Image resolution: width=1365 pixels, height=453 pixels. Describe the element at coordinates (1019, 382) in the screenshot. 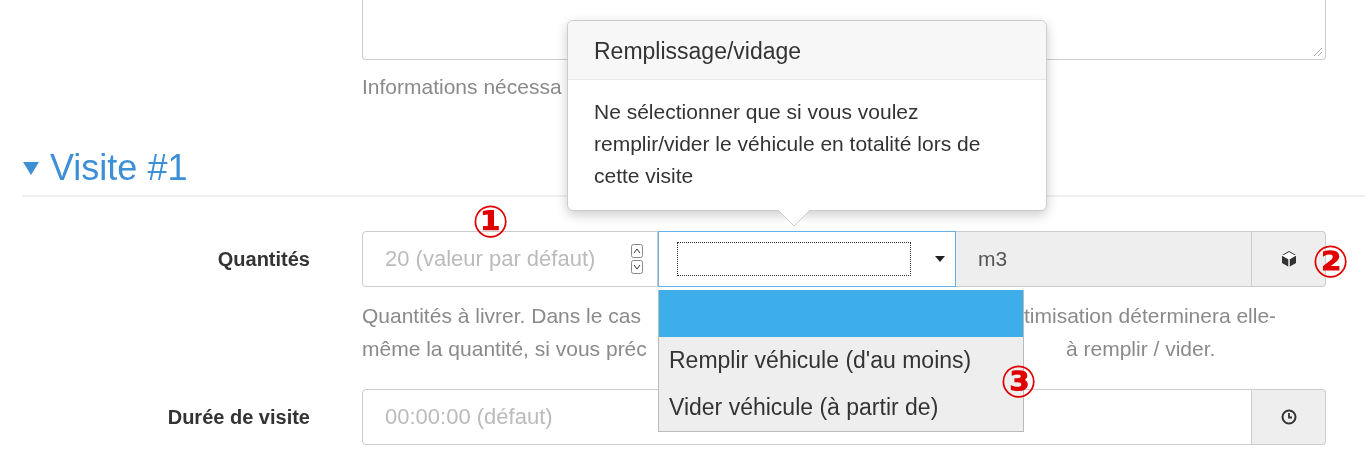

I see `annotation-number: ③` at that location.